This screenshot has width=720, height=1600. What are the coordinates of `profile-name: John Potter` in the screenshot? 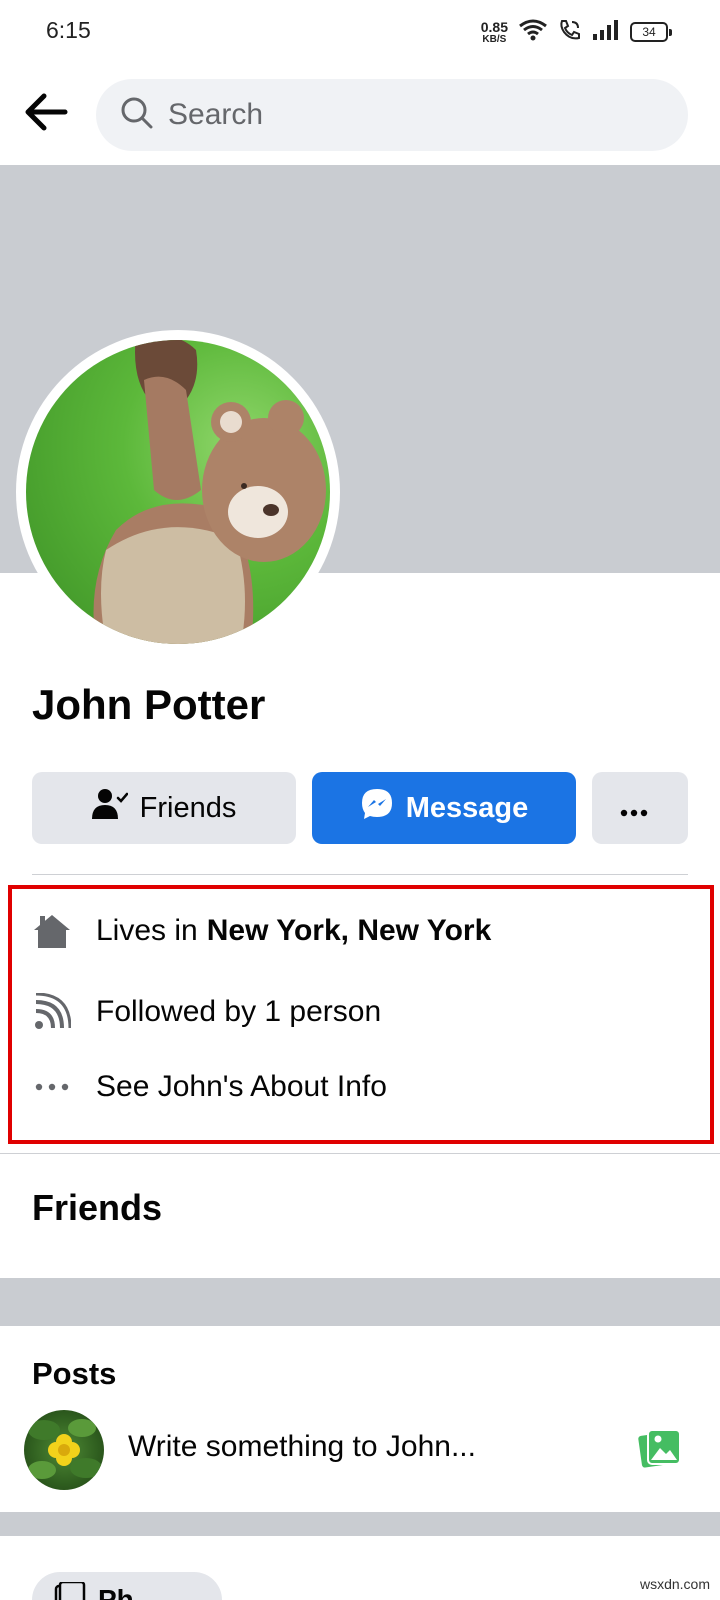 It's located at (149, 704).